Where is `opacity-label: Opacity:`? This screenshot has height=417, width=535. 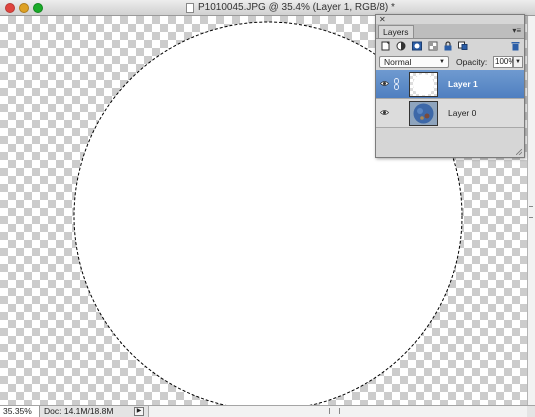 opacity-label: Opacity: is located at coordinates (472, 62).